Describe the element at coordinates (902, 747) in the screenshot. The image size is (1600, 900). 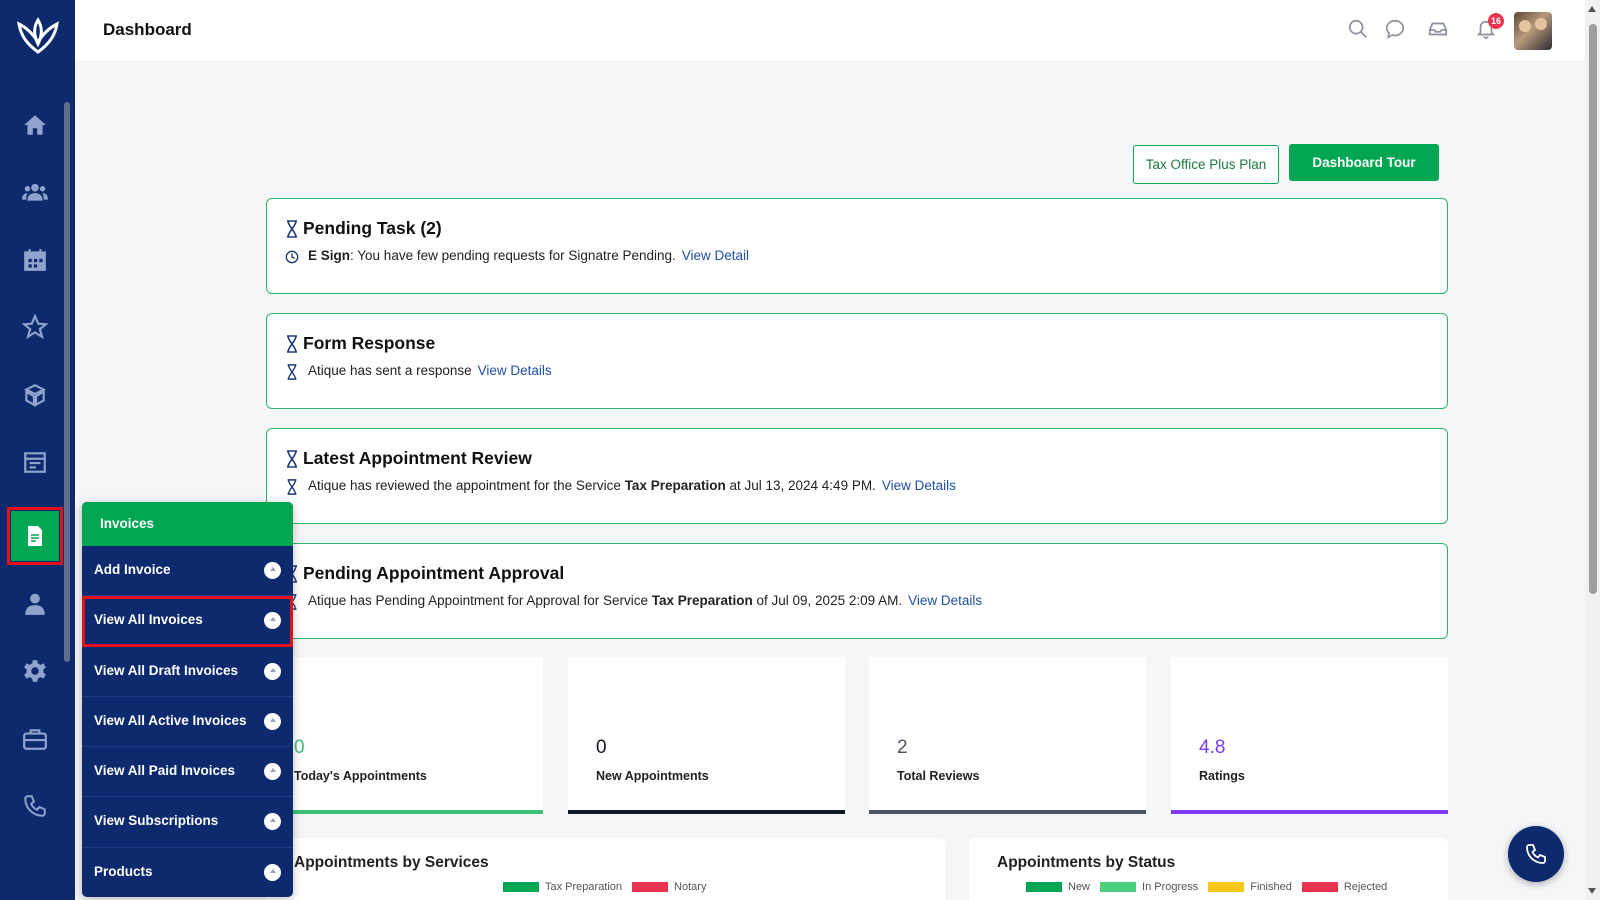
I see `stat-value: 2` at that location.